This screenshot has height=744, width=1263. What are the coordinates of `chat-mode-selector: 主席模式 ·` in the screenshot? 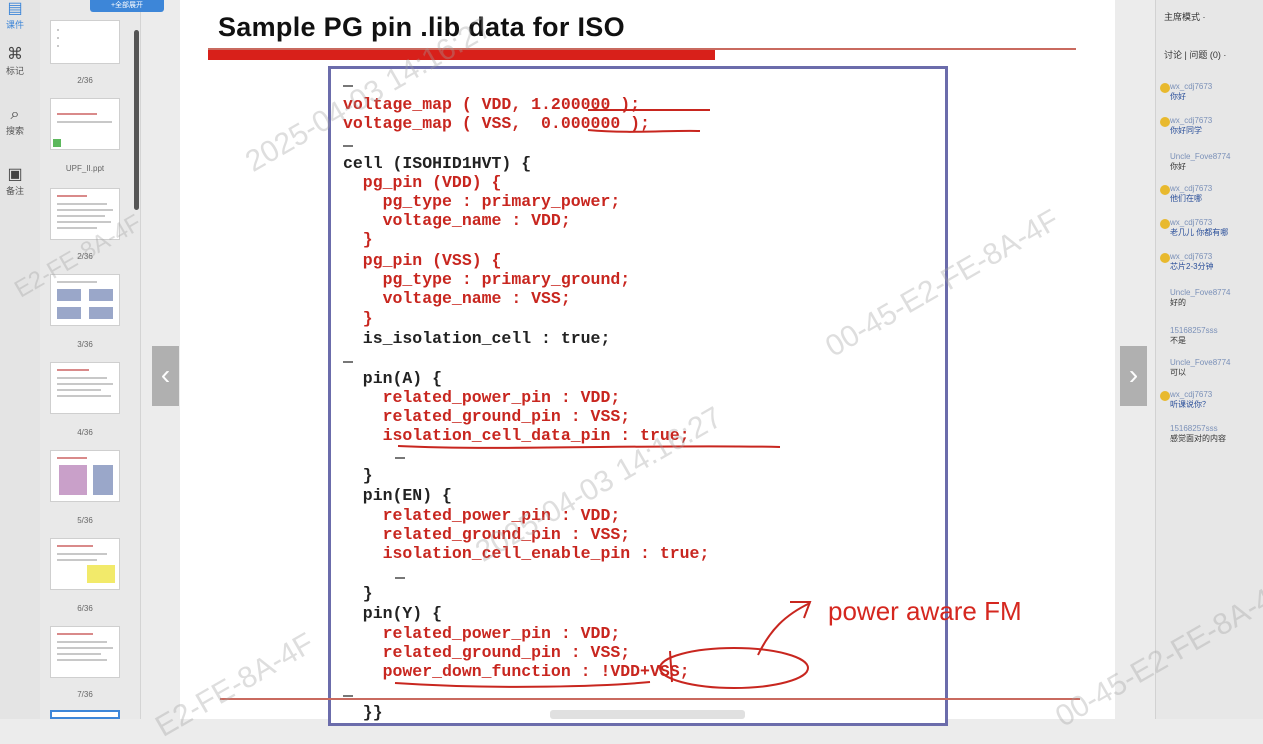 It's located at (1185, 16).